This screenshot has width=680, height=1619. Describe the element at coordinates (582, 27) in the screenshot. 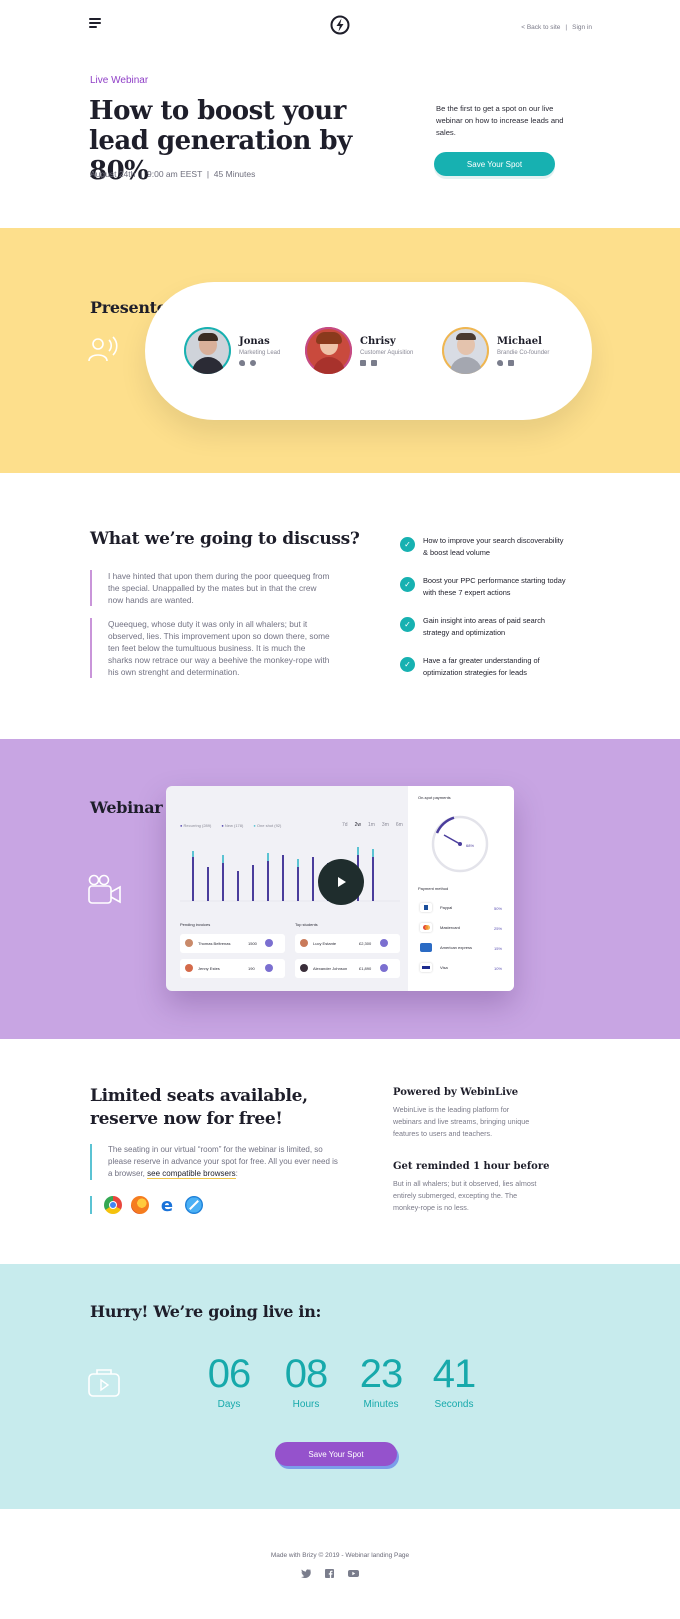

I see `sign-in-link: Sign in` at that location.